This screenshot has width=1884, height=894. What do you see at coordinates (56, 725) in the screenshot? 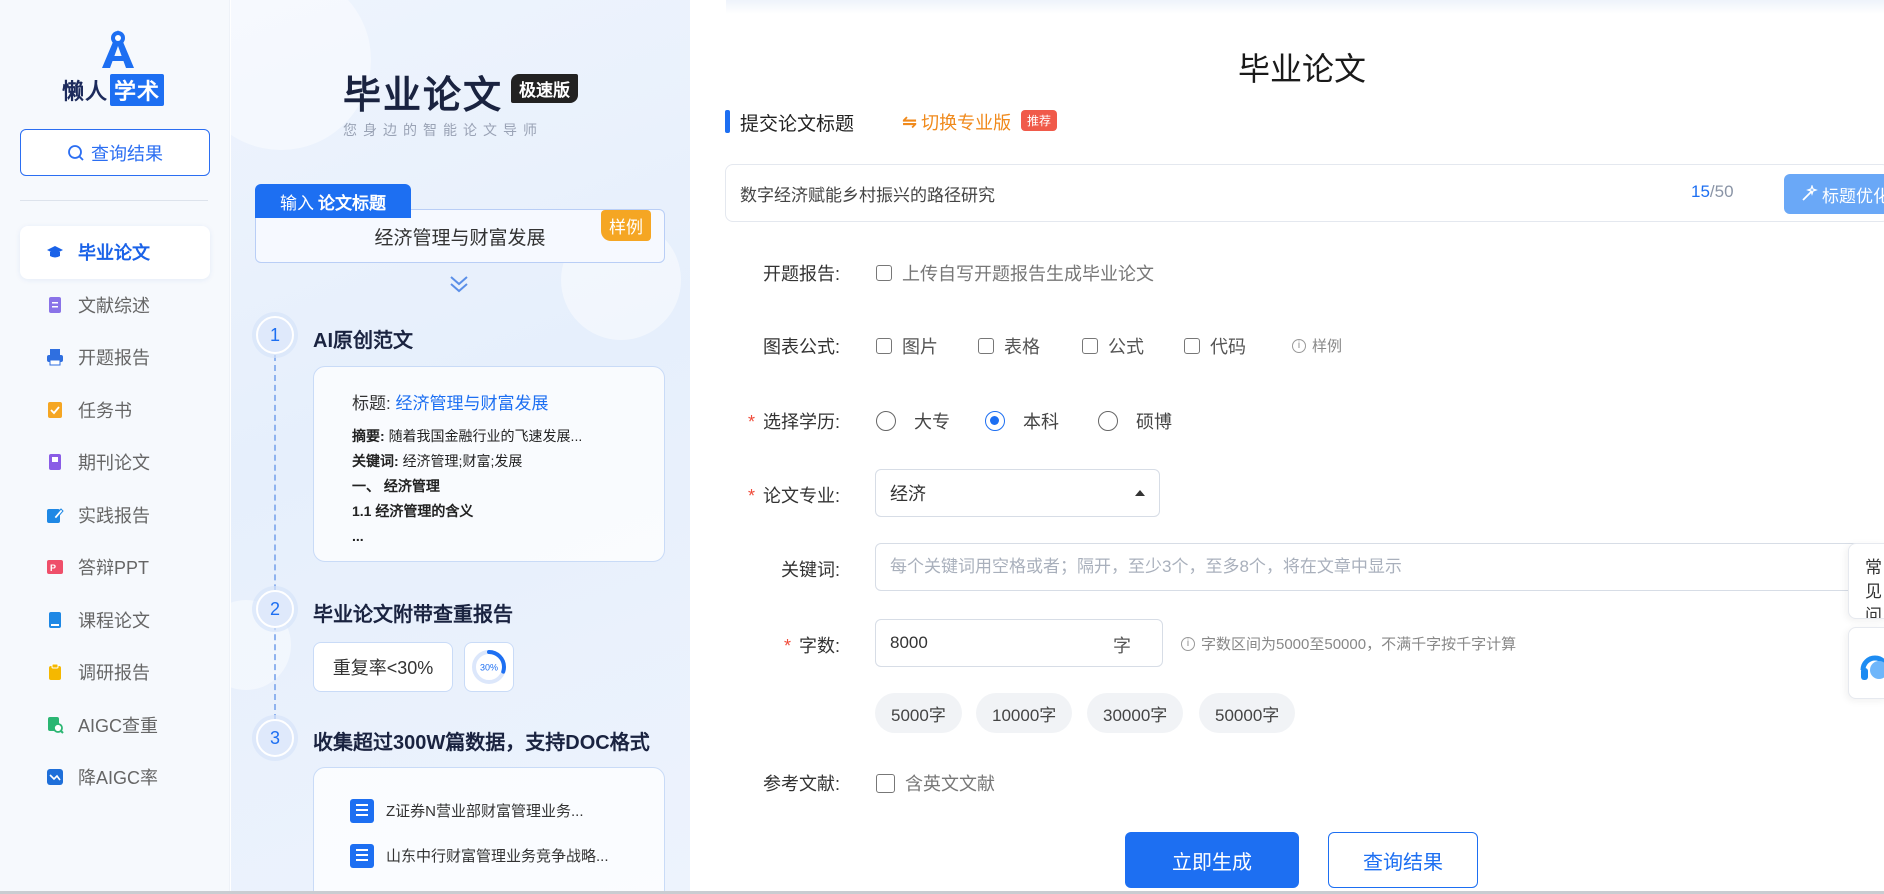
I see `doc-search-icon` at bounding box center [56, 725].